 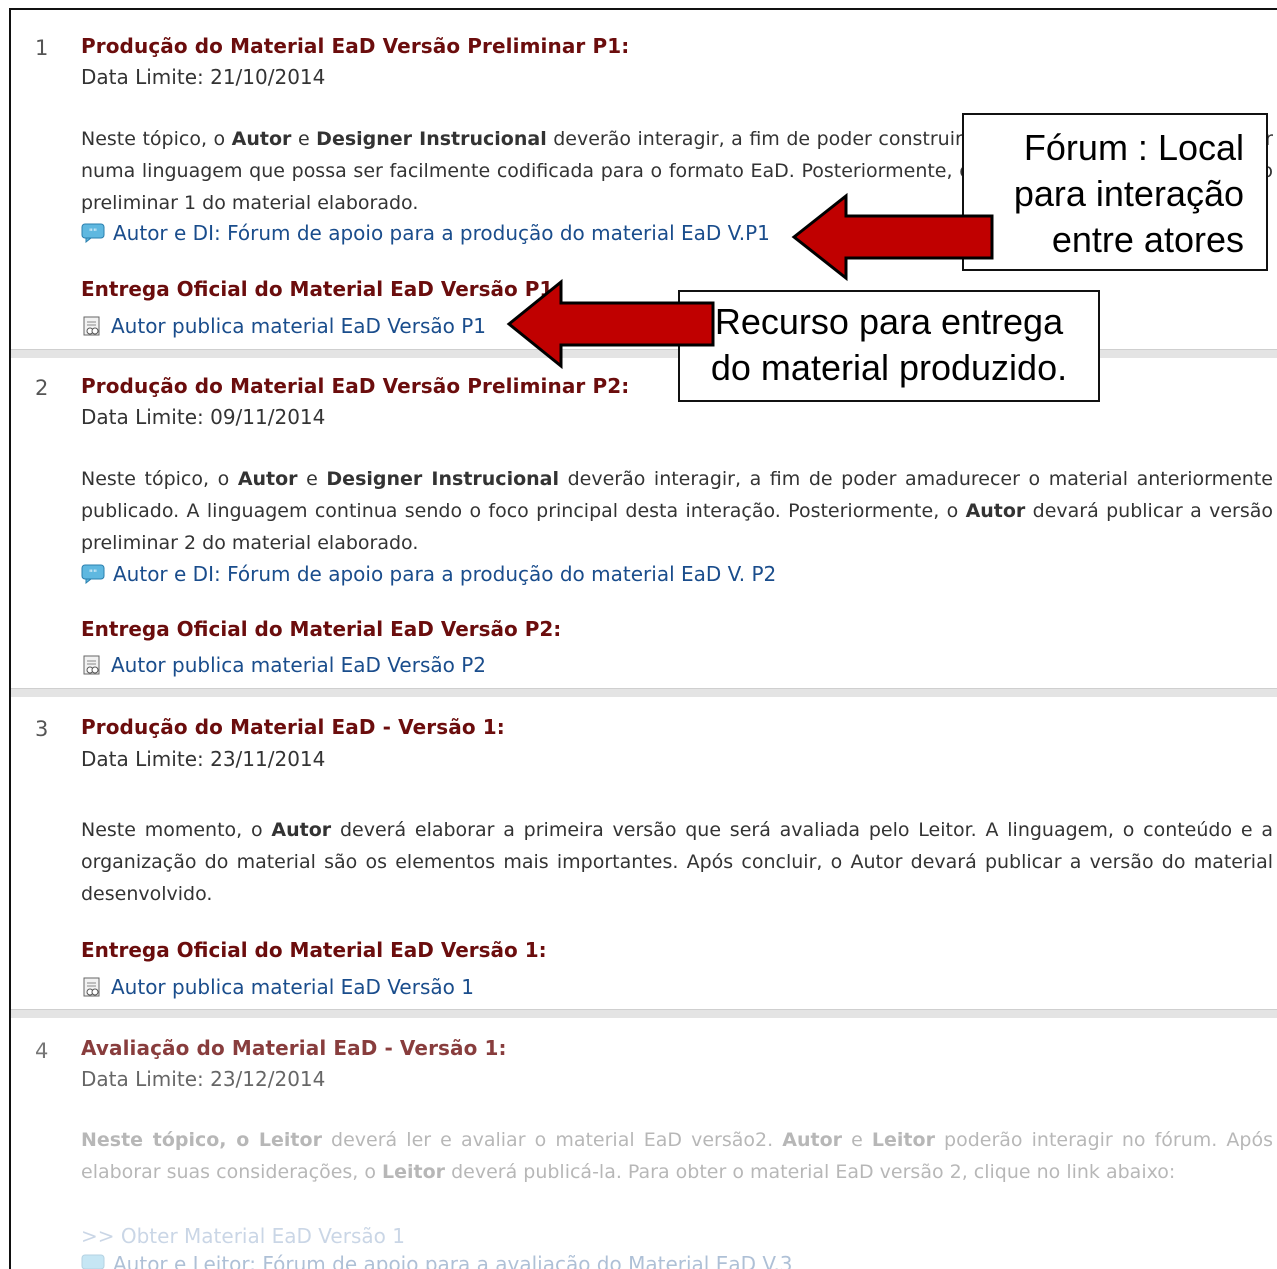 I want to click on obtain-material-link: >> Obter Material EaD Versão 1, so click(x=243, y=1236).